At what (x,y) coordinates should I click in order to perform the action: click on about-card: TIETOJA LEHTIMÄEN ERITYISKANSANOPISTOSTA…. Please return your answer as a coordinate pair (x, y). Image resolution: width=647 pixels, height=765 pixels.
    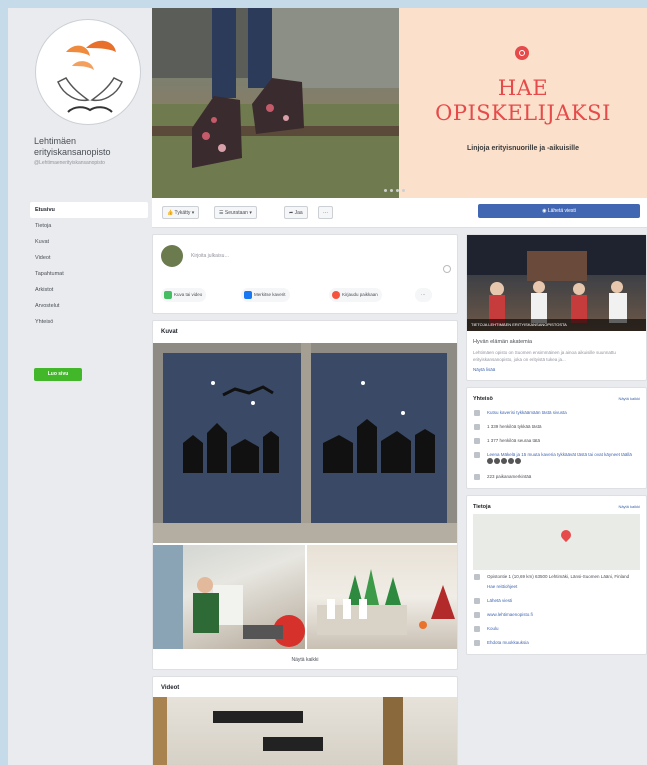
    Looking at the image, I should click on (556, 307).